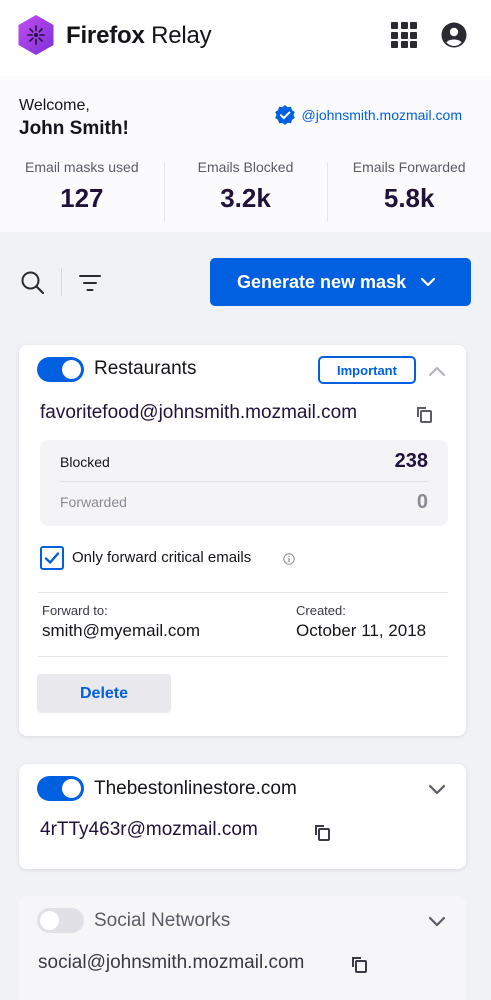 Image resolution: width=491 pixels, height=1000 pixels. What do you see at coordinates (409, 198) in the screenshot?
I see `stat-value: 5.8k` at bounding box center [409, 198].